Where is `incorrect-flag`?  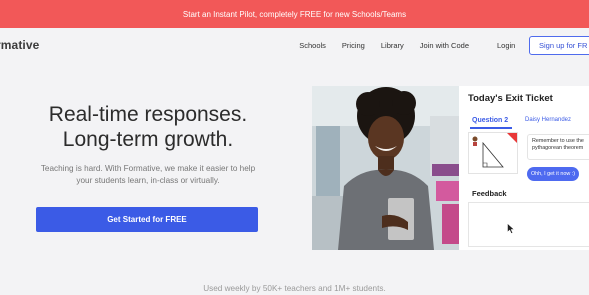
incorrect-flag is located at coordinates (512, 138).